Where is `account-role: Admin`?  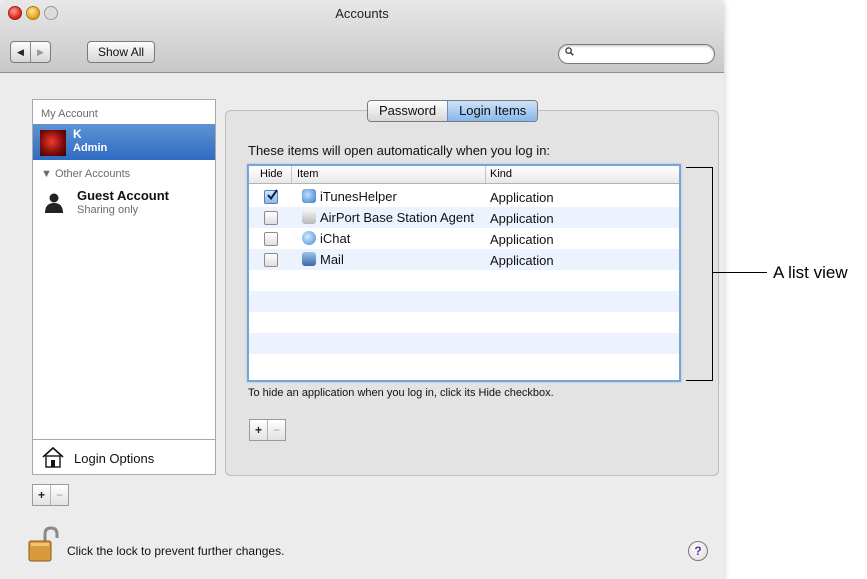 account-role: Admin is located at coordinates (90, 148).